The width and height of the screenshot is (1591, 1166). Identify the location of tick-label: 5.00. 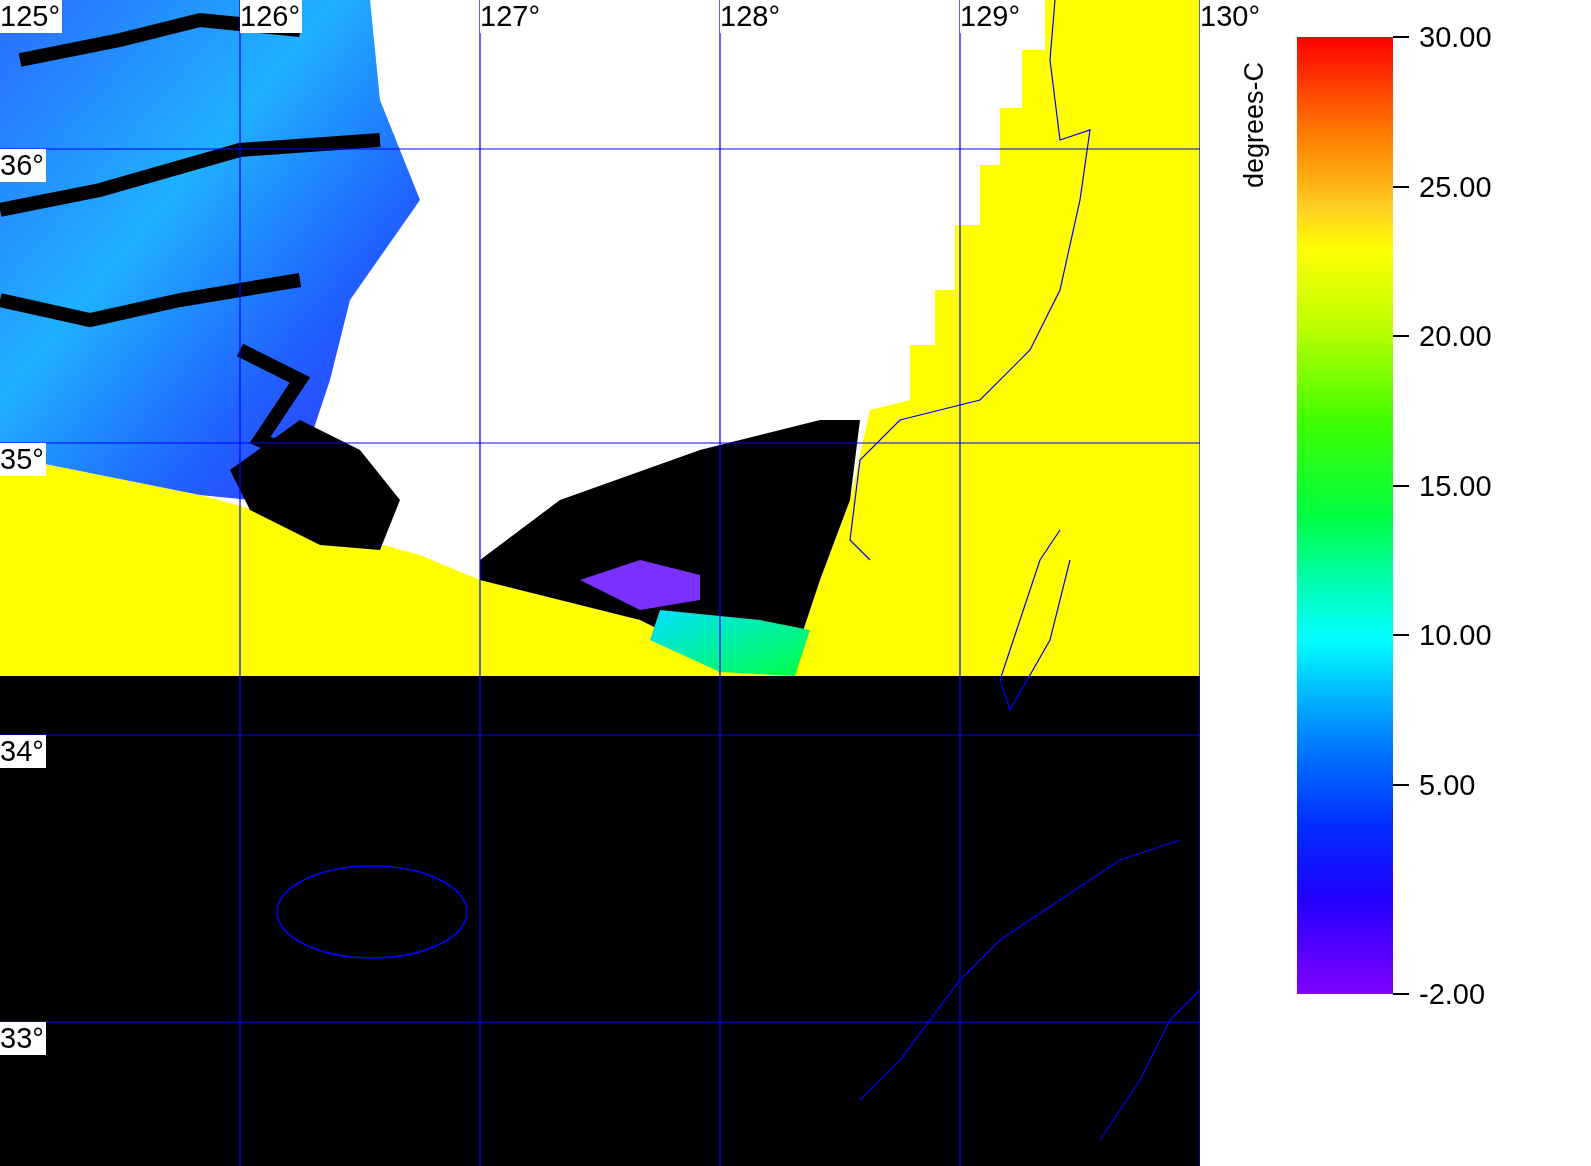
(1447, 784).